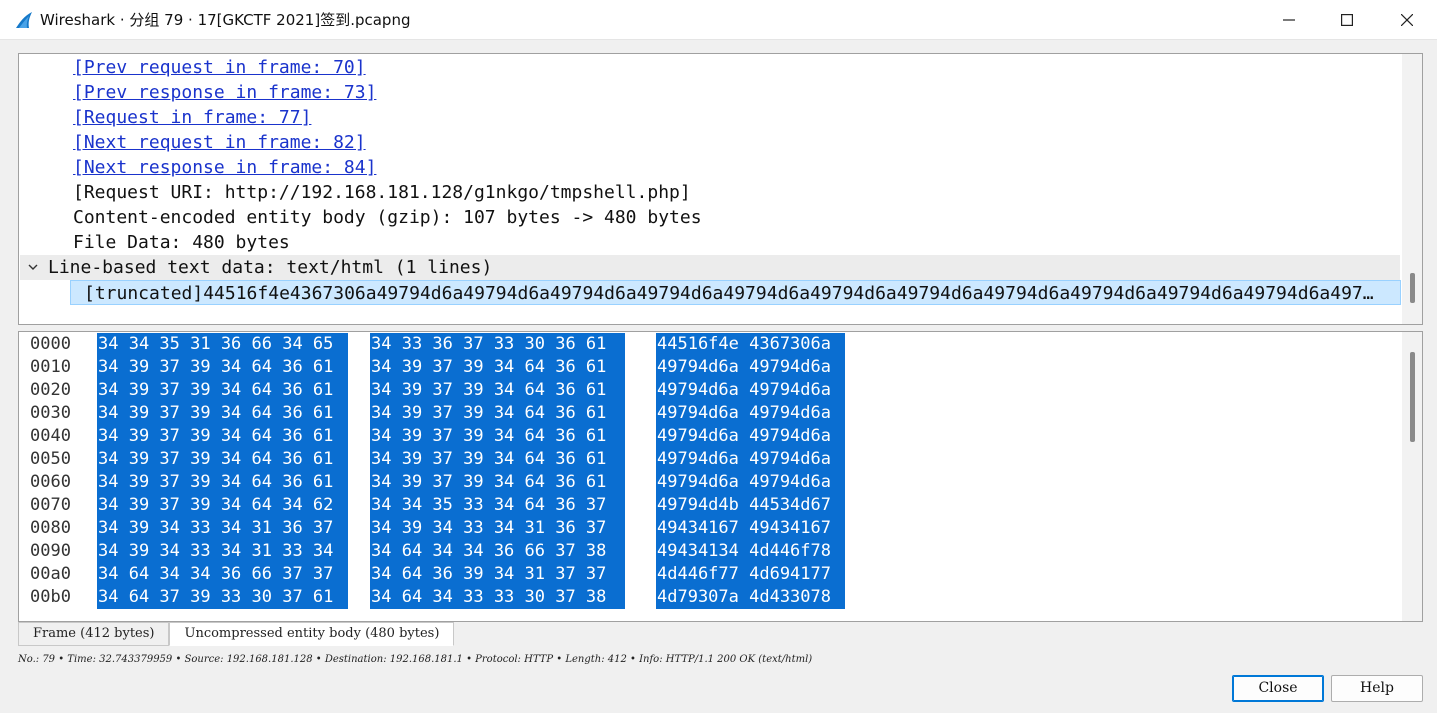 The width and height of the screenshot is (1437, 713). I want to click on hex-bytes-second: 34 39 34 33 34 31 36 37, so click(497, 528).